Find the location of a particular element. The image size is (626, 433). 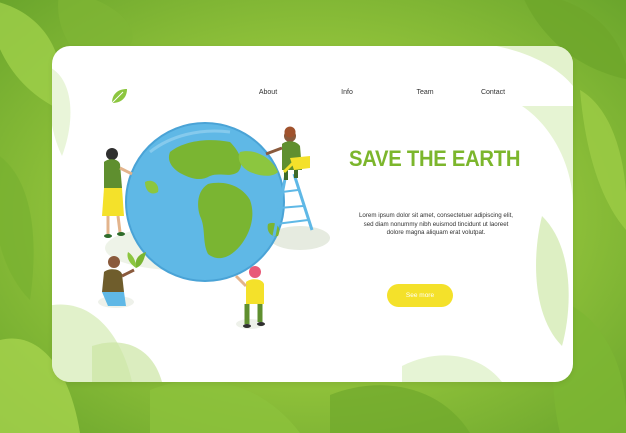

hero-title: SAVE THE EARTH is located at coordinates (435, 158).